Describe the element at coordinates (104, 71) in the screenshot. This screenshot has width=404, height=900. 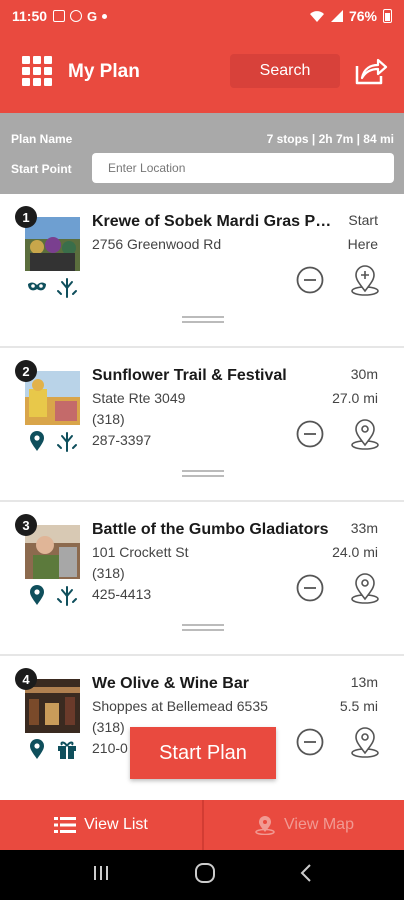
I see `page-title: My Plan` at that location.